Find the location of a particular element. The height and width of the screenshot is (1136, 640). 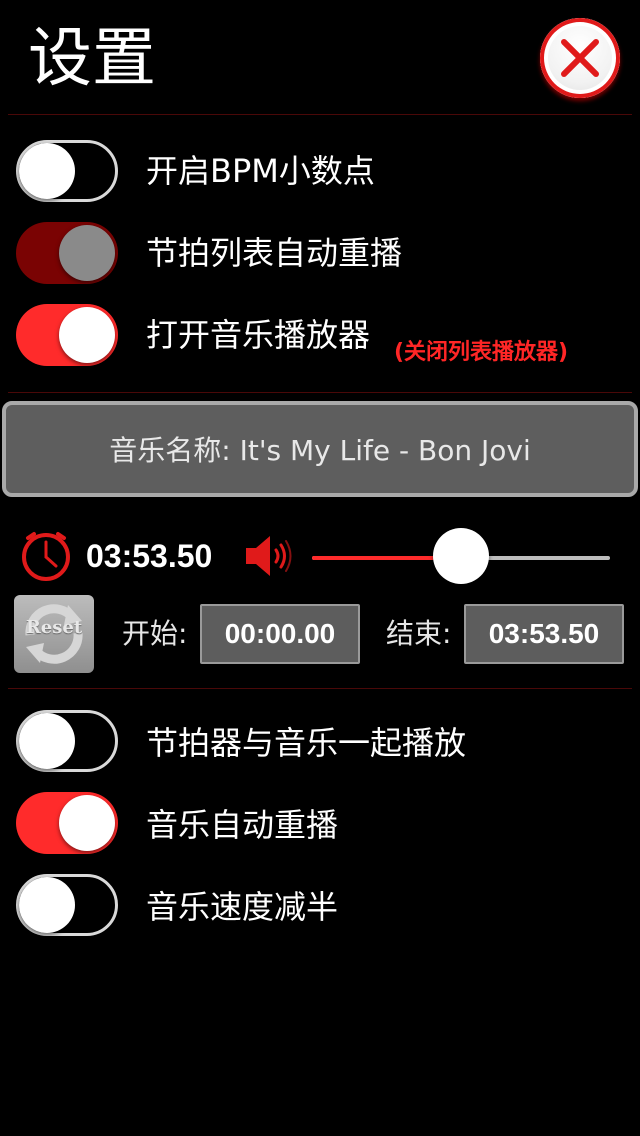

speaker-icon is located at coordinates (269, 556).